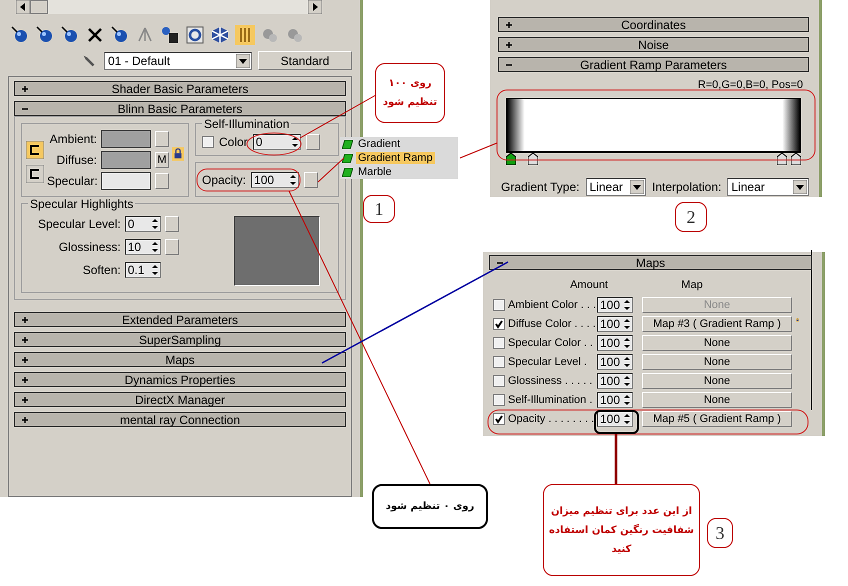 The height and width of the screenshot is (586, 848). I want to click on check-icon, so click(499, 419).